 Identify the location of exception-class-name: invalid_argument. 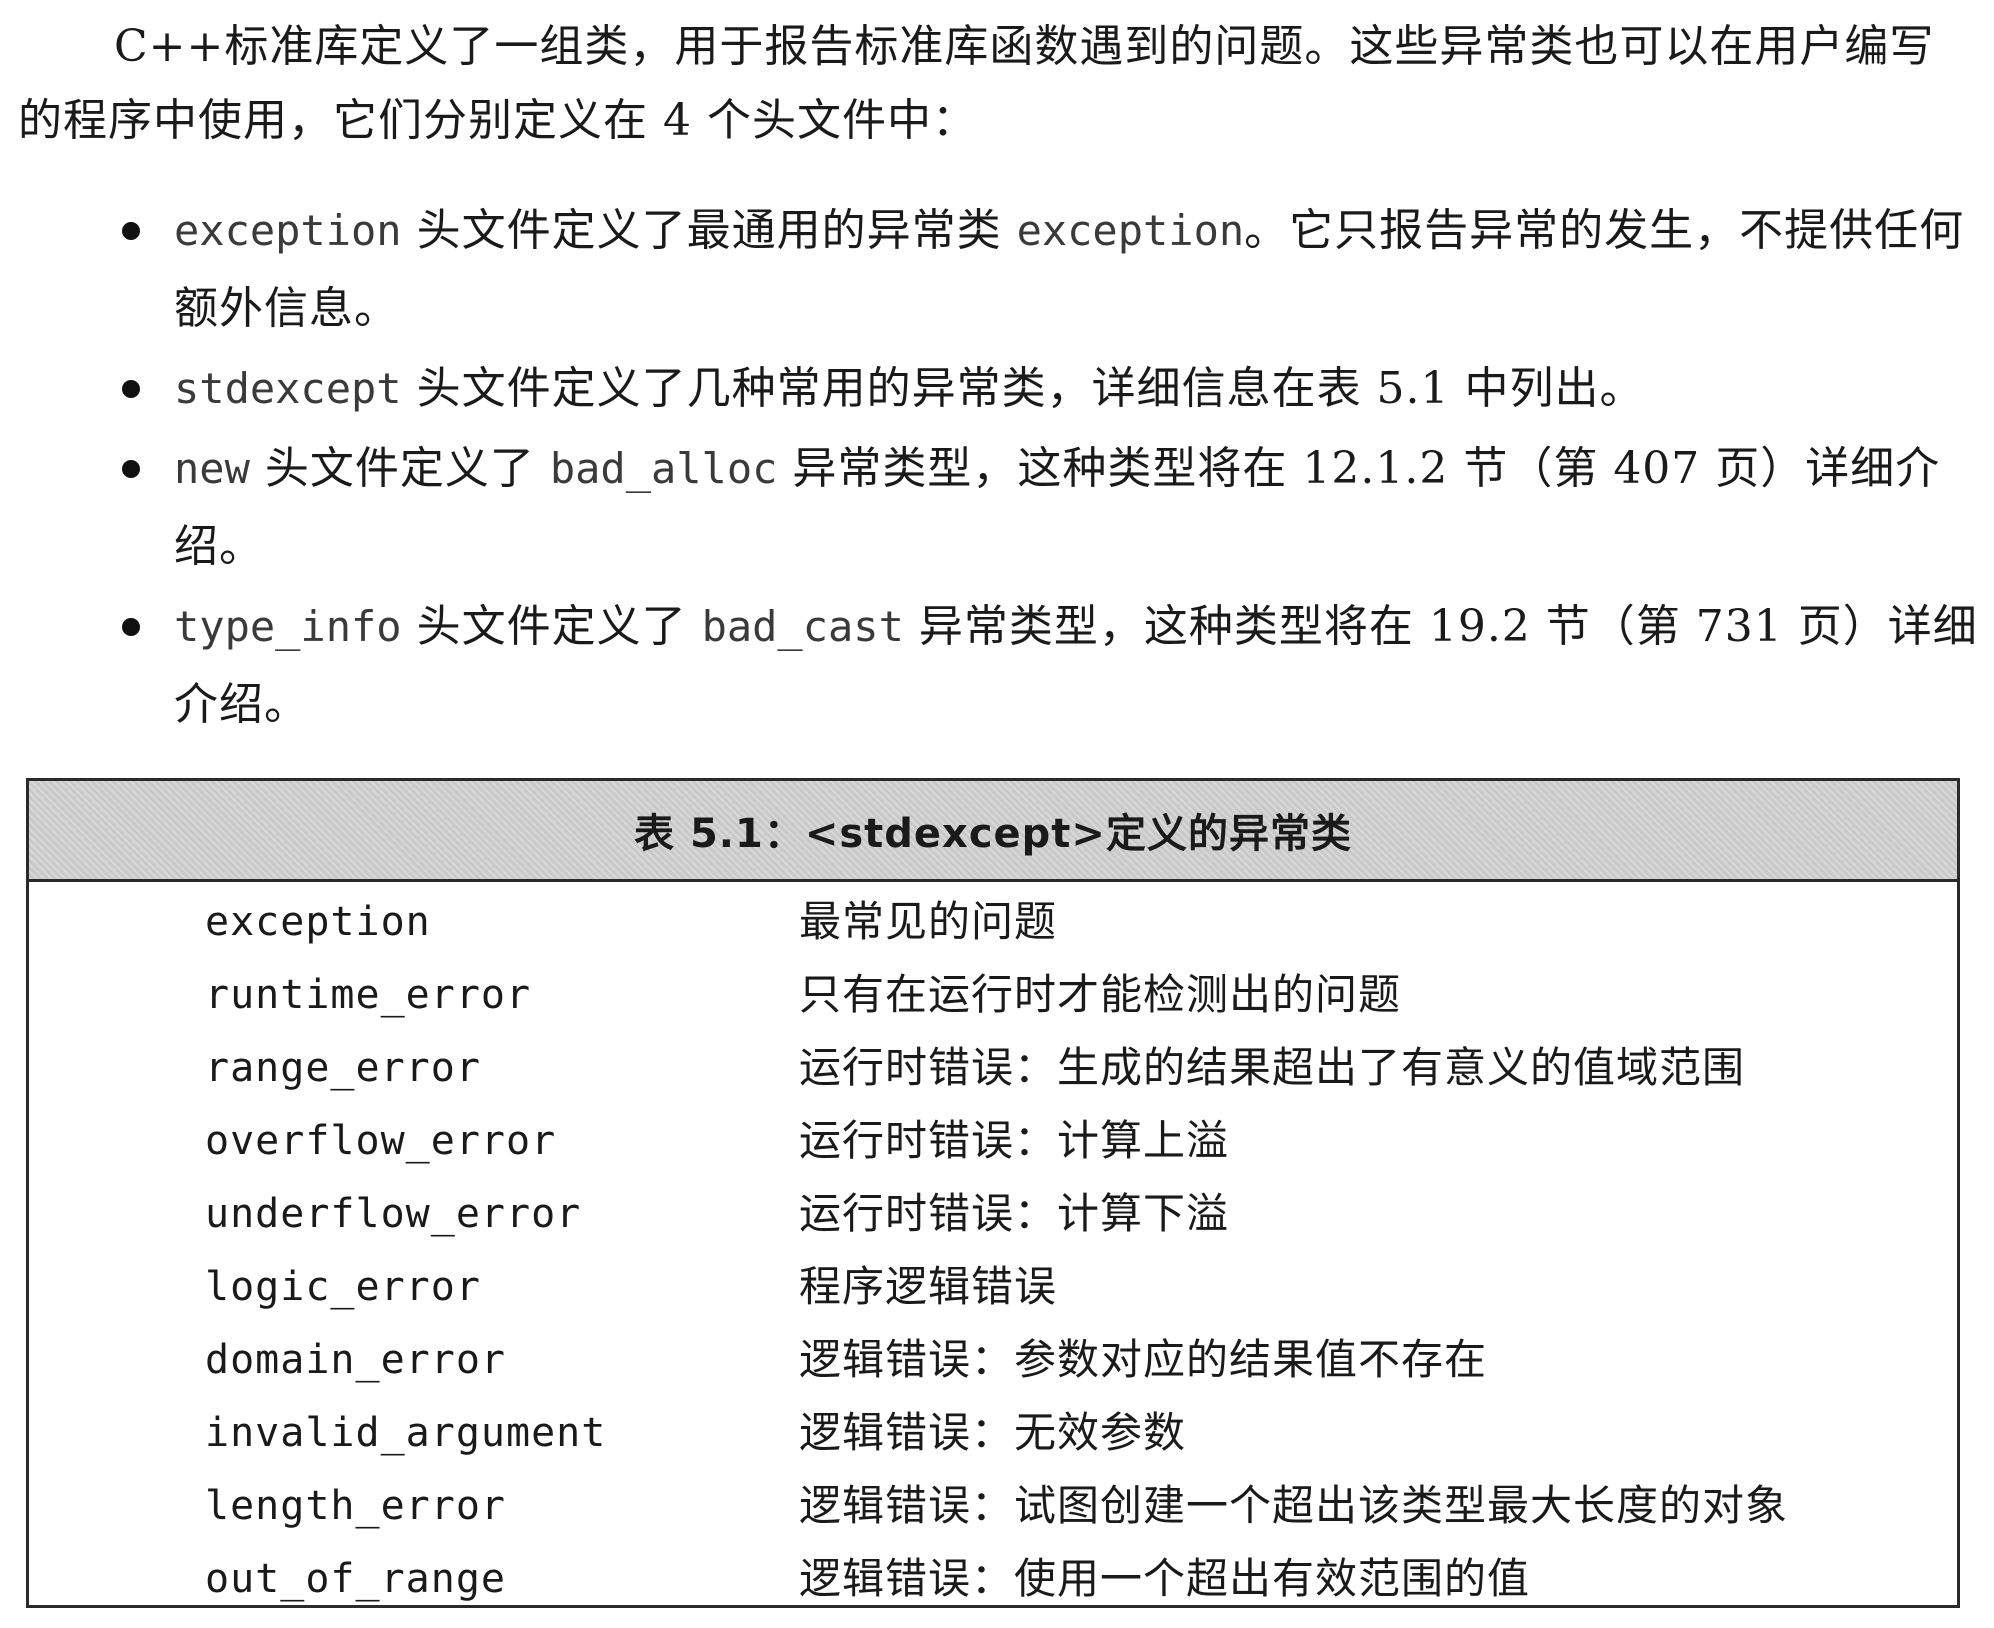
(406, 1433).